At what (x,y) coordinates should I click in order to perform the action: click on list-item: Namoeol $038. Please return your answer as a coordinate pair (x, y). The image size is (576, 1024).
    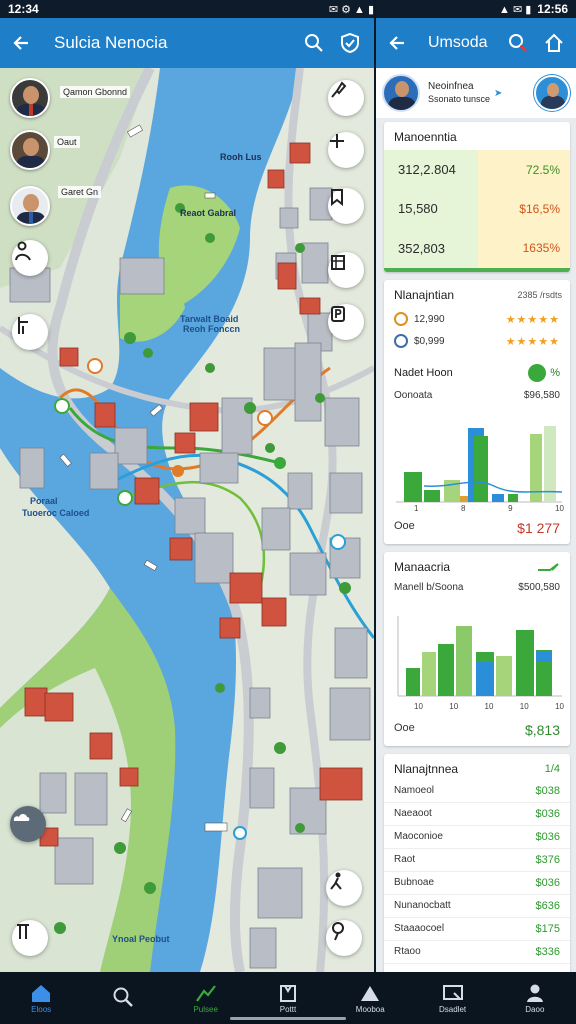
    Looking at the image, I should click on (477, 791).